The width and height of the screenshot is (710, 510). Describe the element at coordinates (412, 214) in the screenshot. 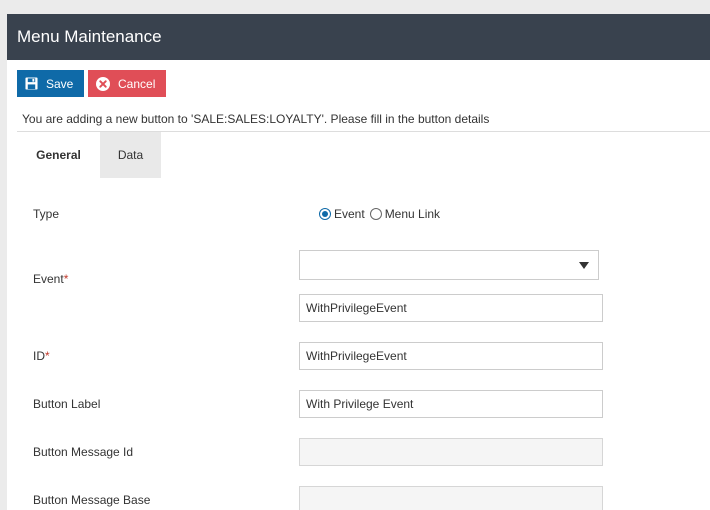

I see `menu-link-radio-label: Menu Link` at that location.